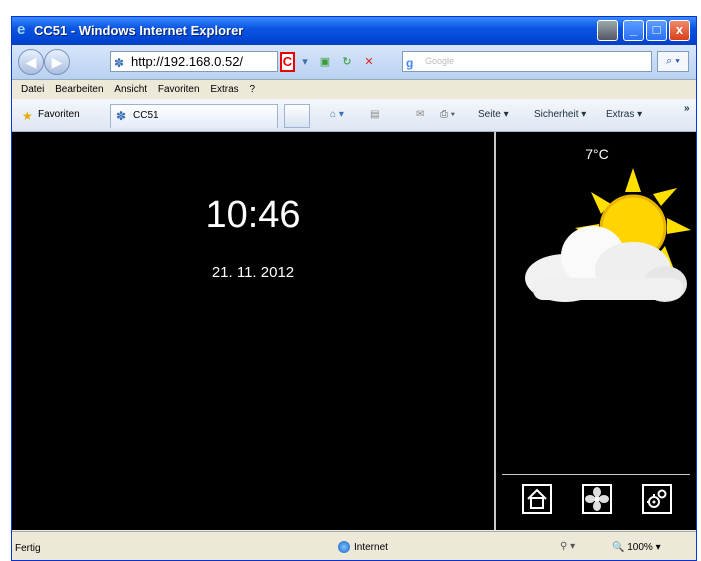 This screenshot has width=701, height=561. Describe the element at coordinates (119, 63) in the screenshot. I see `page-favicon-icon: ✽` at that location.